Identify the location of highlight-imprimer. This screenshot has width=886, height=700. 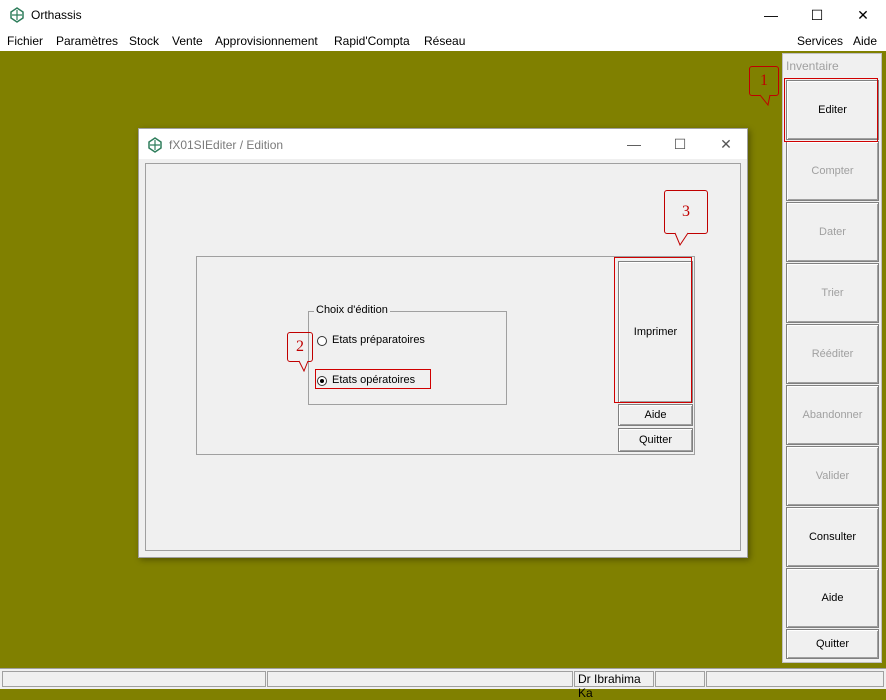
(653, 330).